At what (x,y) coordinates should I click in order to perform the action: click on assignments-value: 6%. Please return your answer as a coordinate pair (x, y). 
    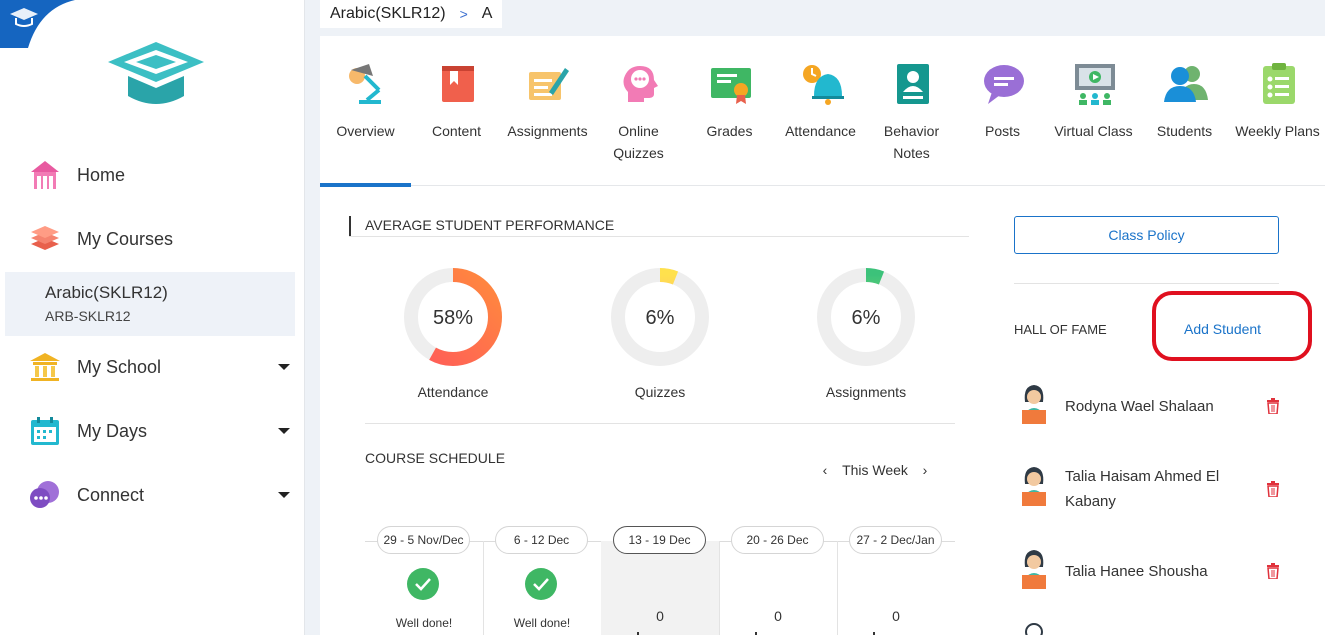
    Looking at the image, I should click on (866, 318).